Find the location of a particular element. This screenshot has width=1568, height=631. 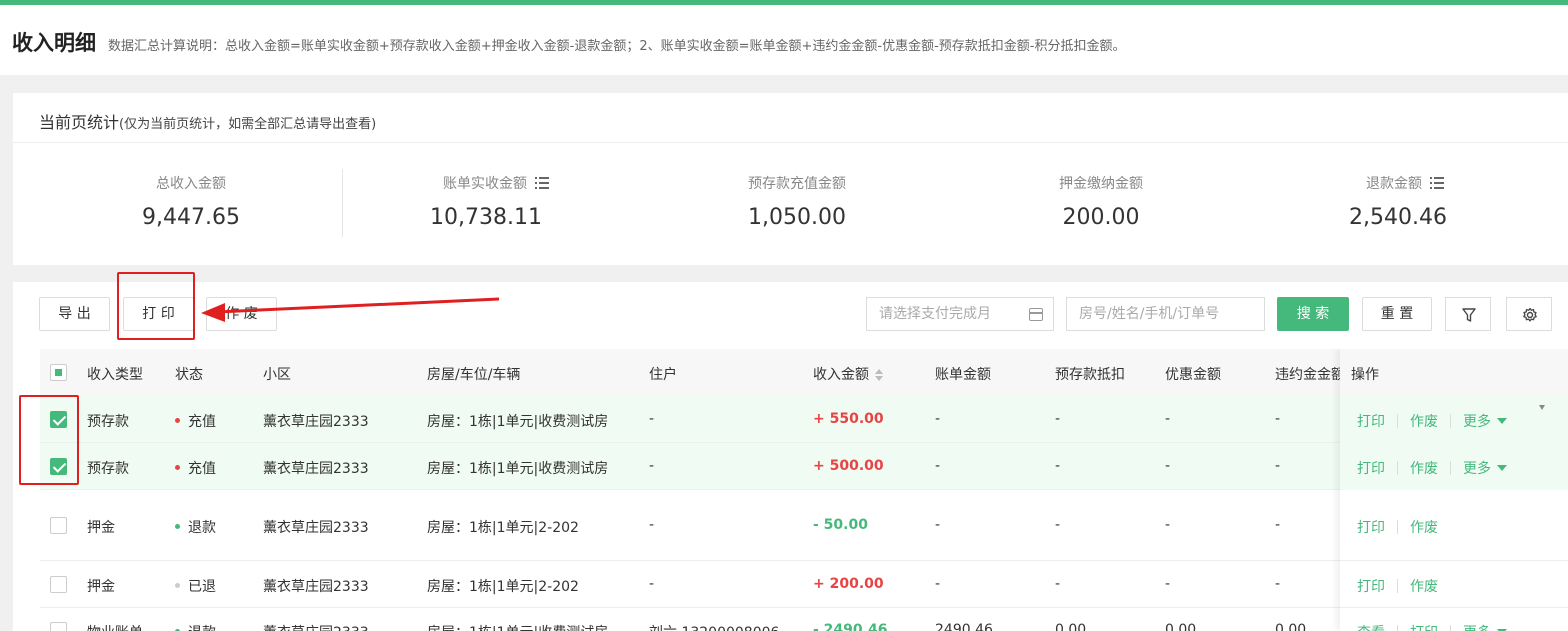

stats-title: 当前页统计(仅为当前页统计，如需全部汇总请导出查看) is located at coordinates (208, 122).